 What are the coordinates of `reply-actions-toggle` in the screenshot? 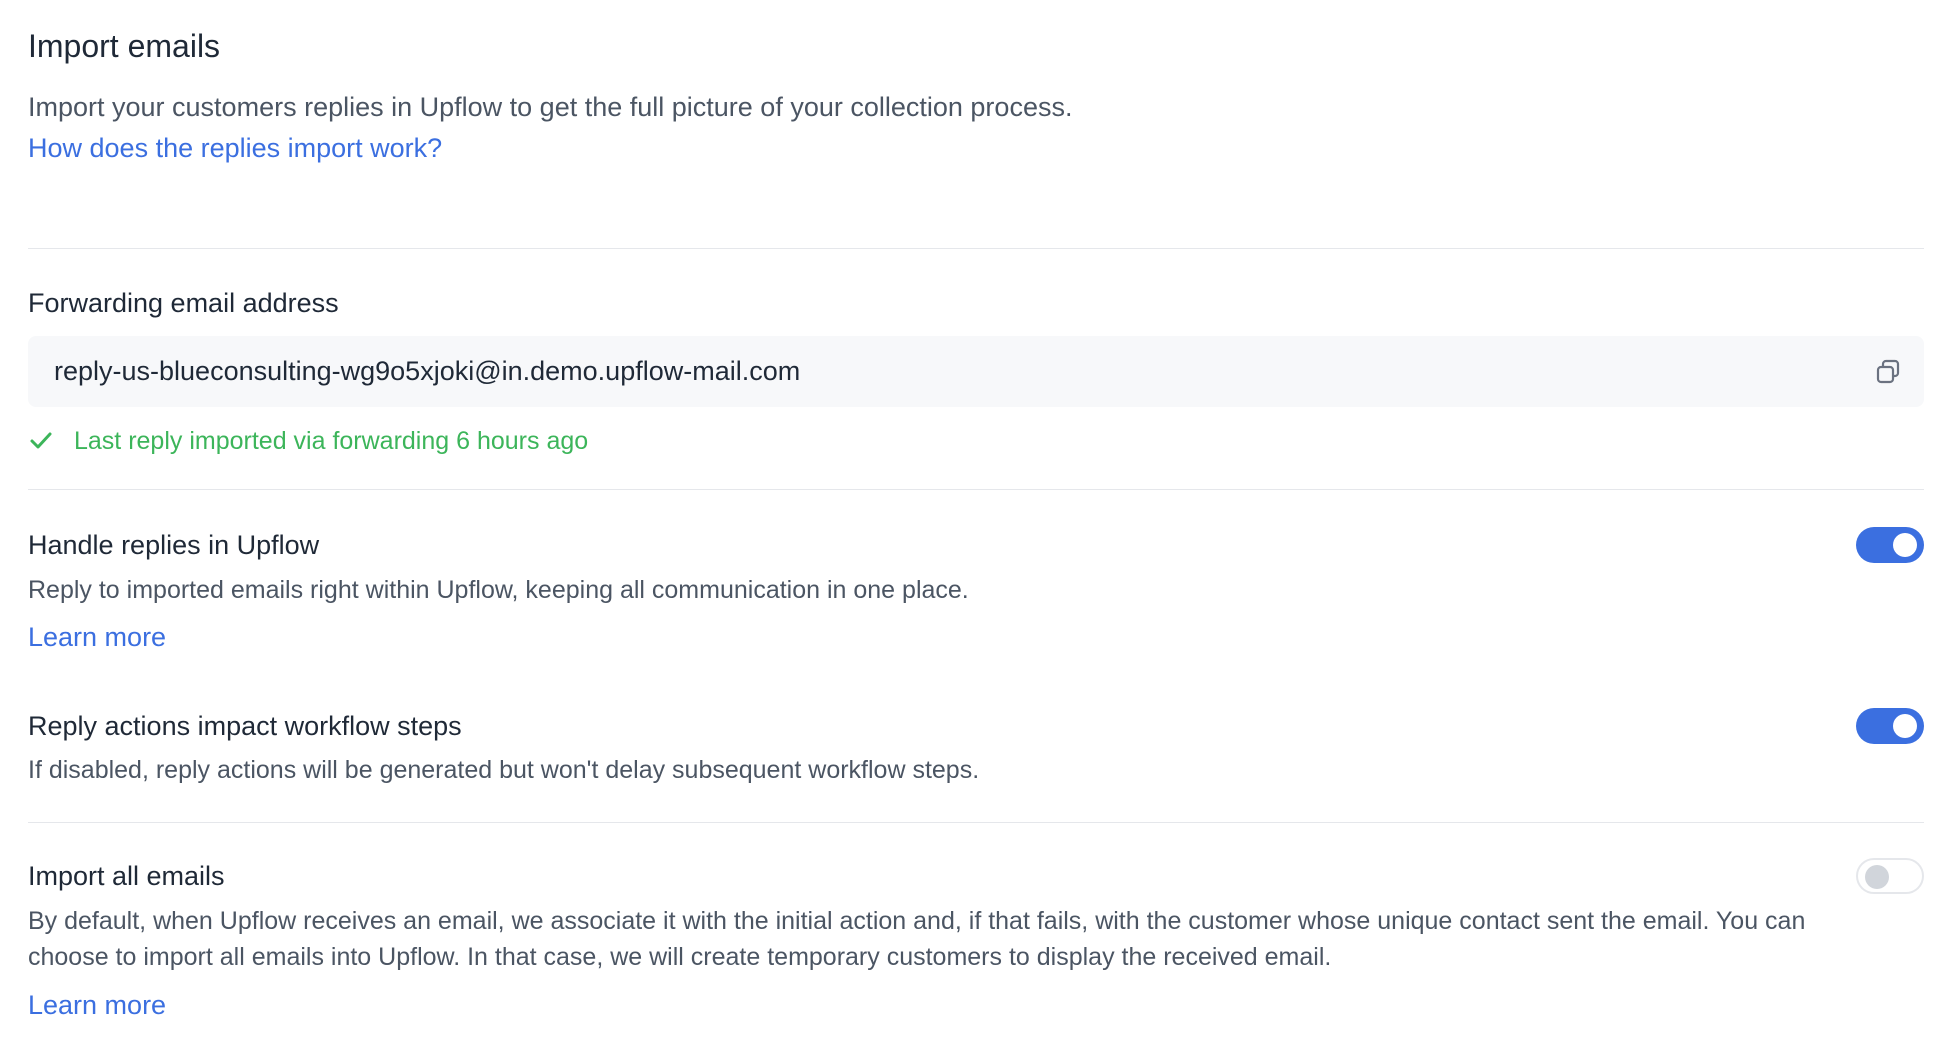 It's located at (1890, 726).